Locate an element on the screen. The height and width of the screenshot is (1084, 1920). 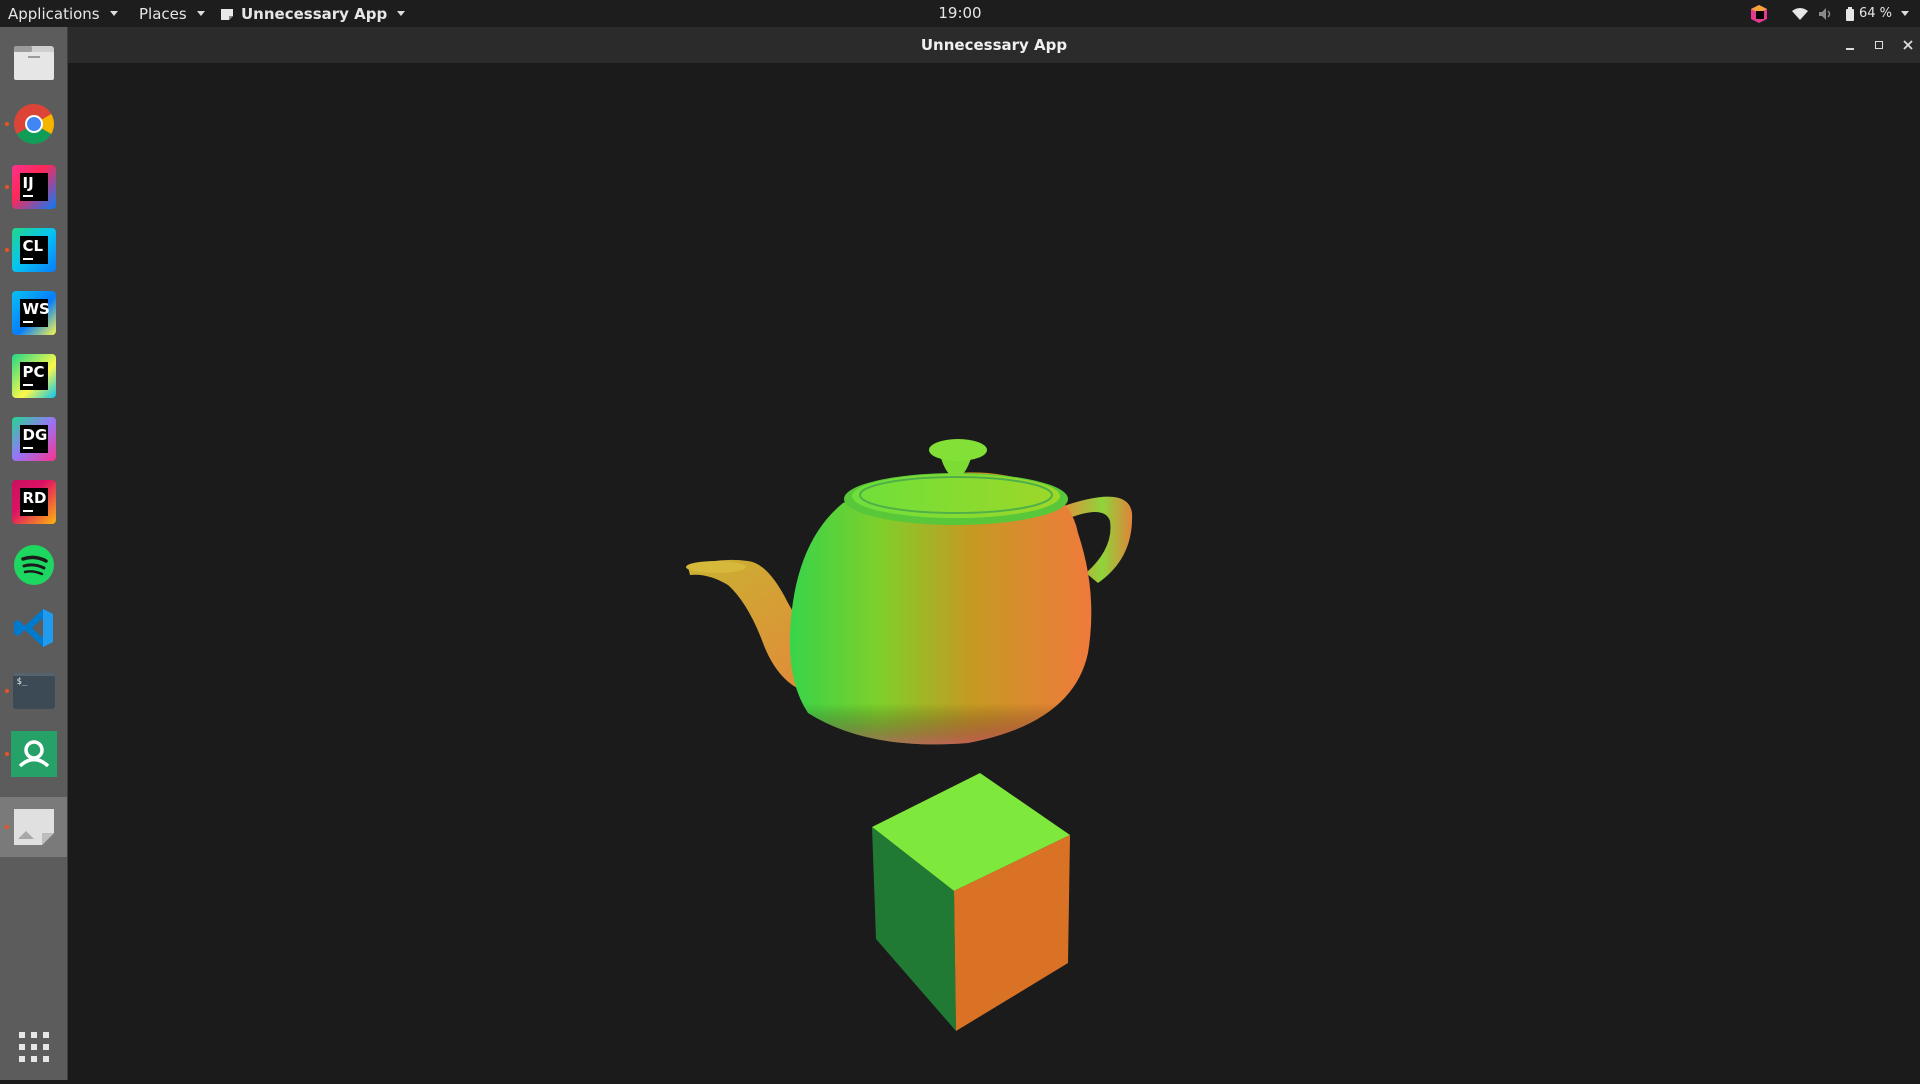
clion-label: CL is located at coordinates (33, 250).